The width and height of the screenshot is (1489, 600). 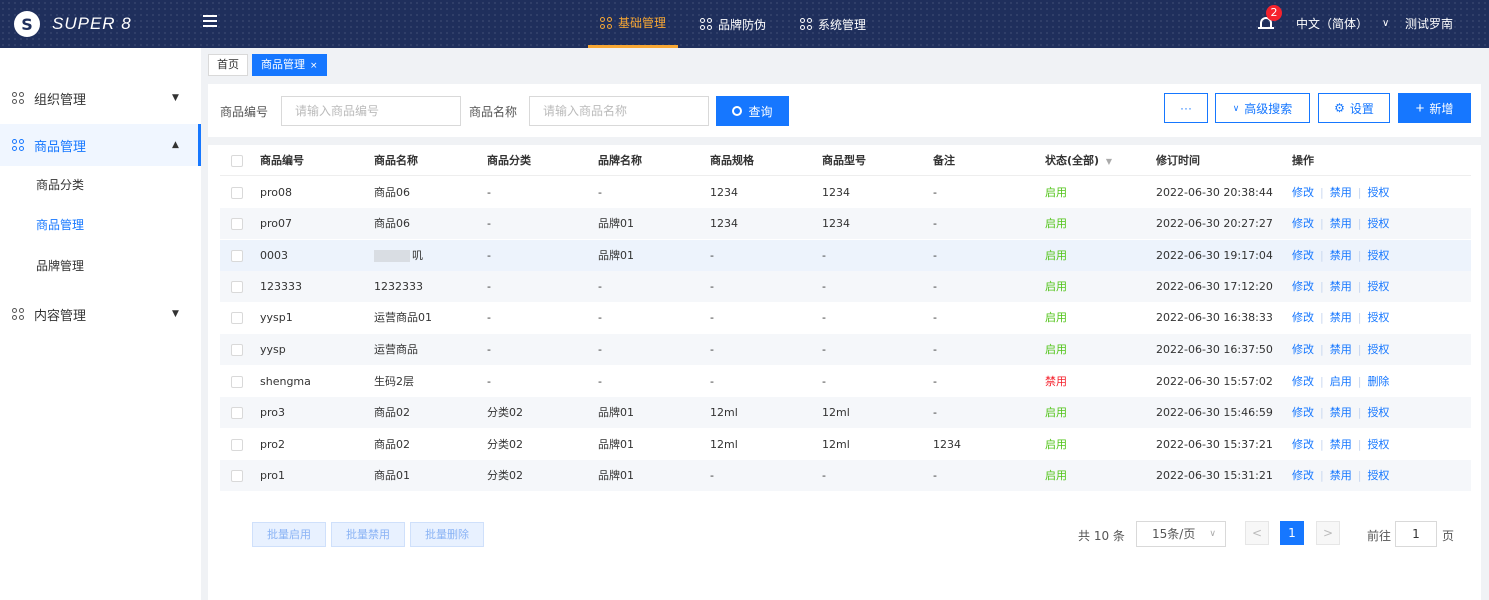 What do you see at coordinates (1342, 23) in the screenshot?
I see `language-select: 中文（简体） ∨` at bounding box center [1342, 23].